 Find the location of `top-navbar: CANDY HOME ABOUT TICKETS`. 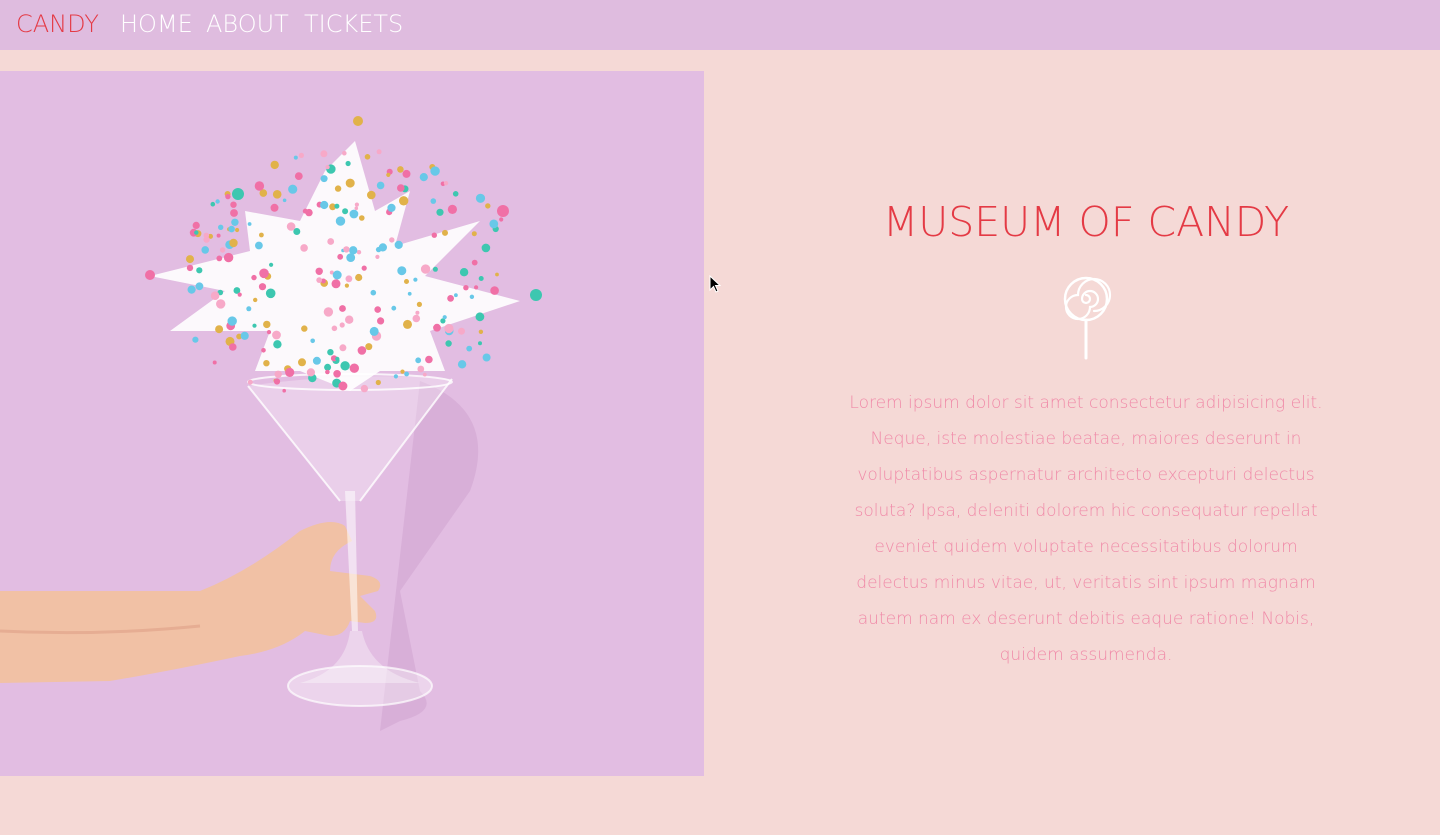

top-navbar: CANDY HOME ABOUT TICKETS is located at coordinates (720, 25).